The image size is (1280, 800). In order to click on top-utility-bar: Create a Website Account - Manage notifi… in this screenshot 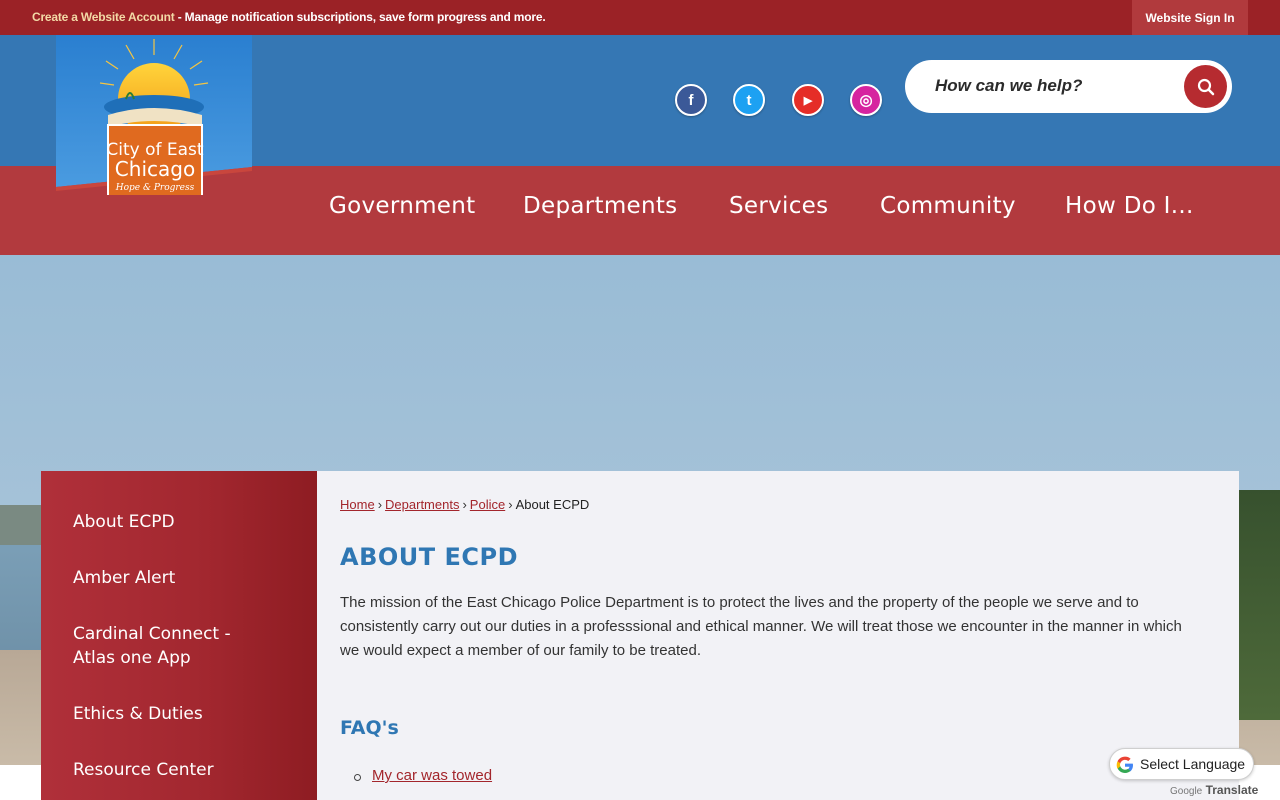, I will do `click(640, 17)`.